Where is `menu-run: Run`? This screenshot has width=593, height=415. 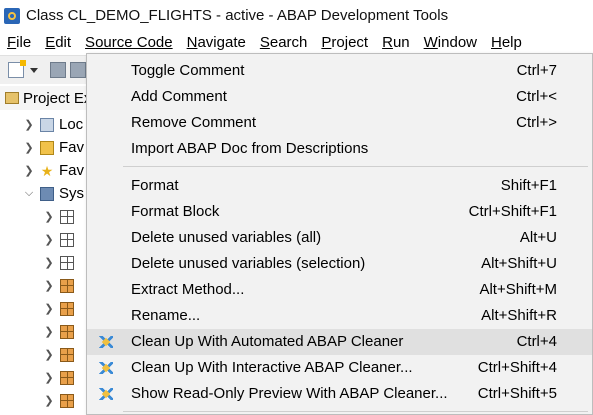 menu-run: Run is located at coordinates (396, 42).